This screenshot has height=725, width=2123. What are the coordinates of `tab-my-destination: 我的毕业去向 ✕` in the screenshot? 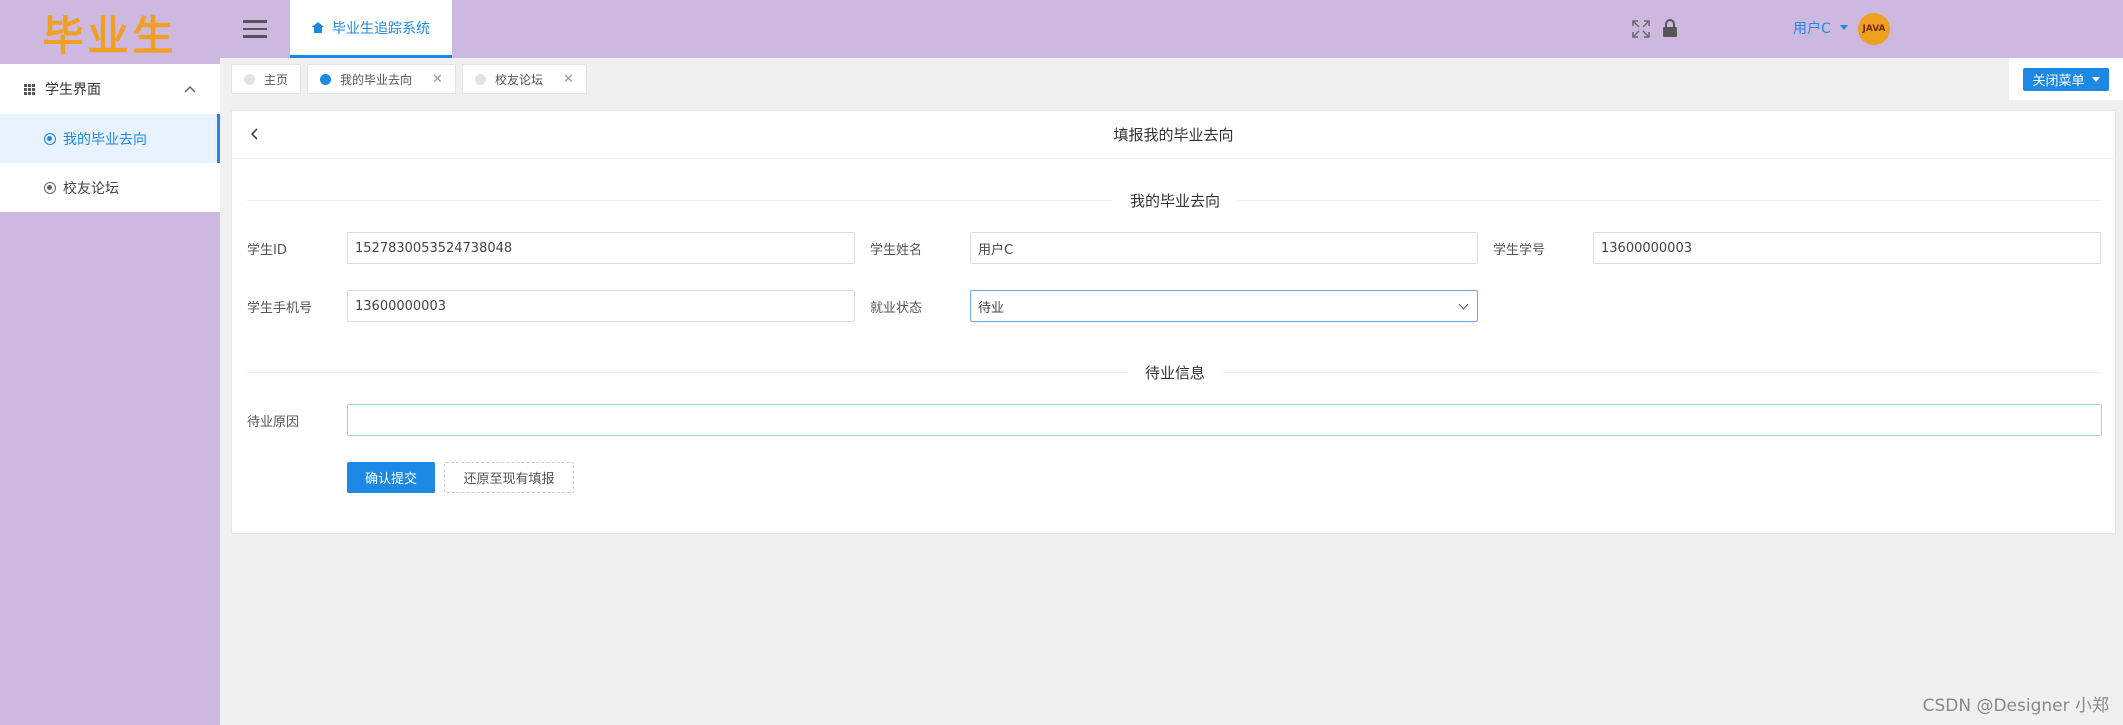 It's located at (381, 79).